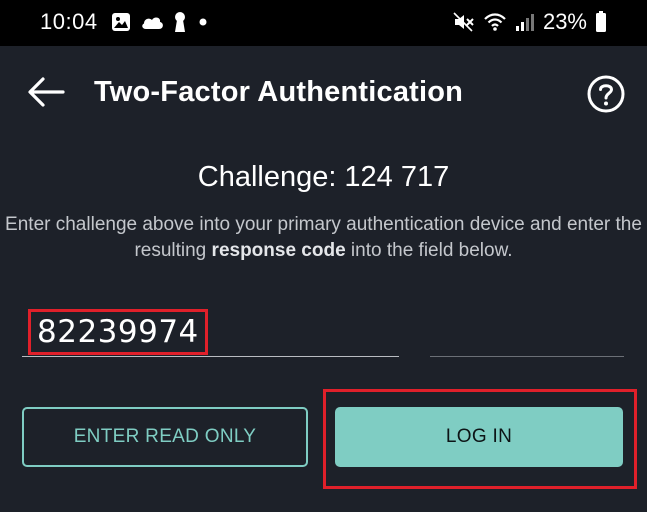  Describe the element at coordinates (279, 92) in the screenshot. I see `page-title: Two-Factor Authentication` at that location.